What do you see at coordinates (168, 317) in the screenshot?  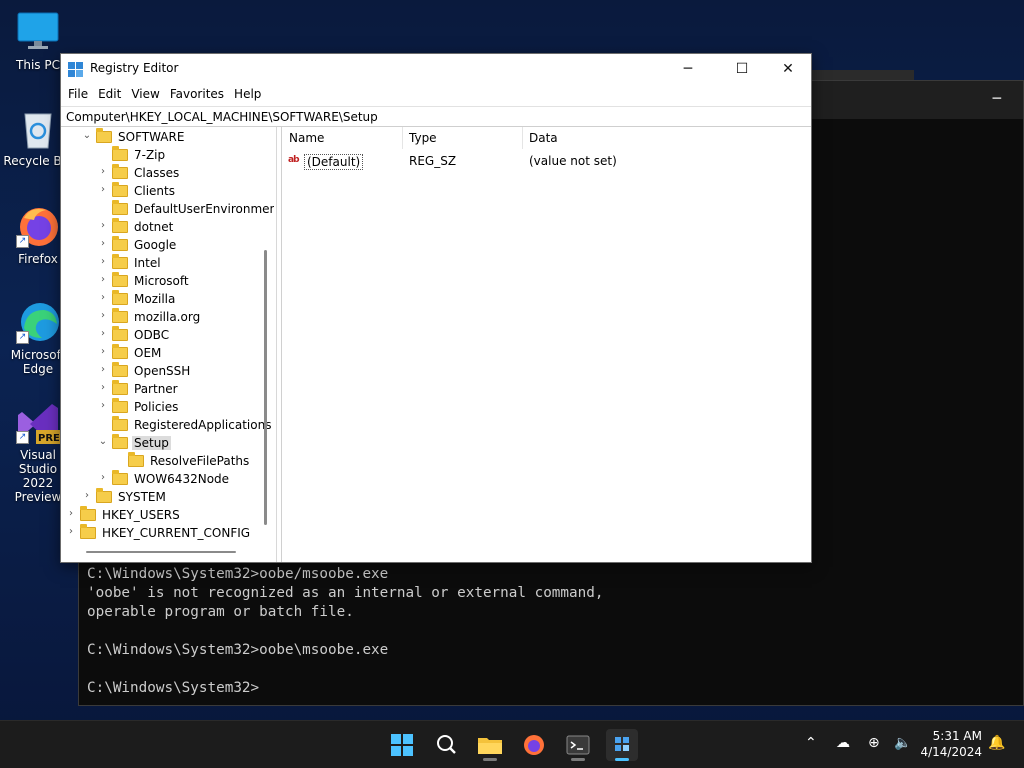 I see `tree-item: › mozilla.org` at bounding box center [168, 317].